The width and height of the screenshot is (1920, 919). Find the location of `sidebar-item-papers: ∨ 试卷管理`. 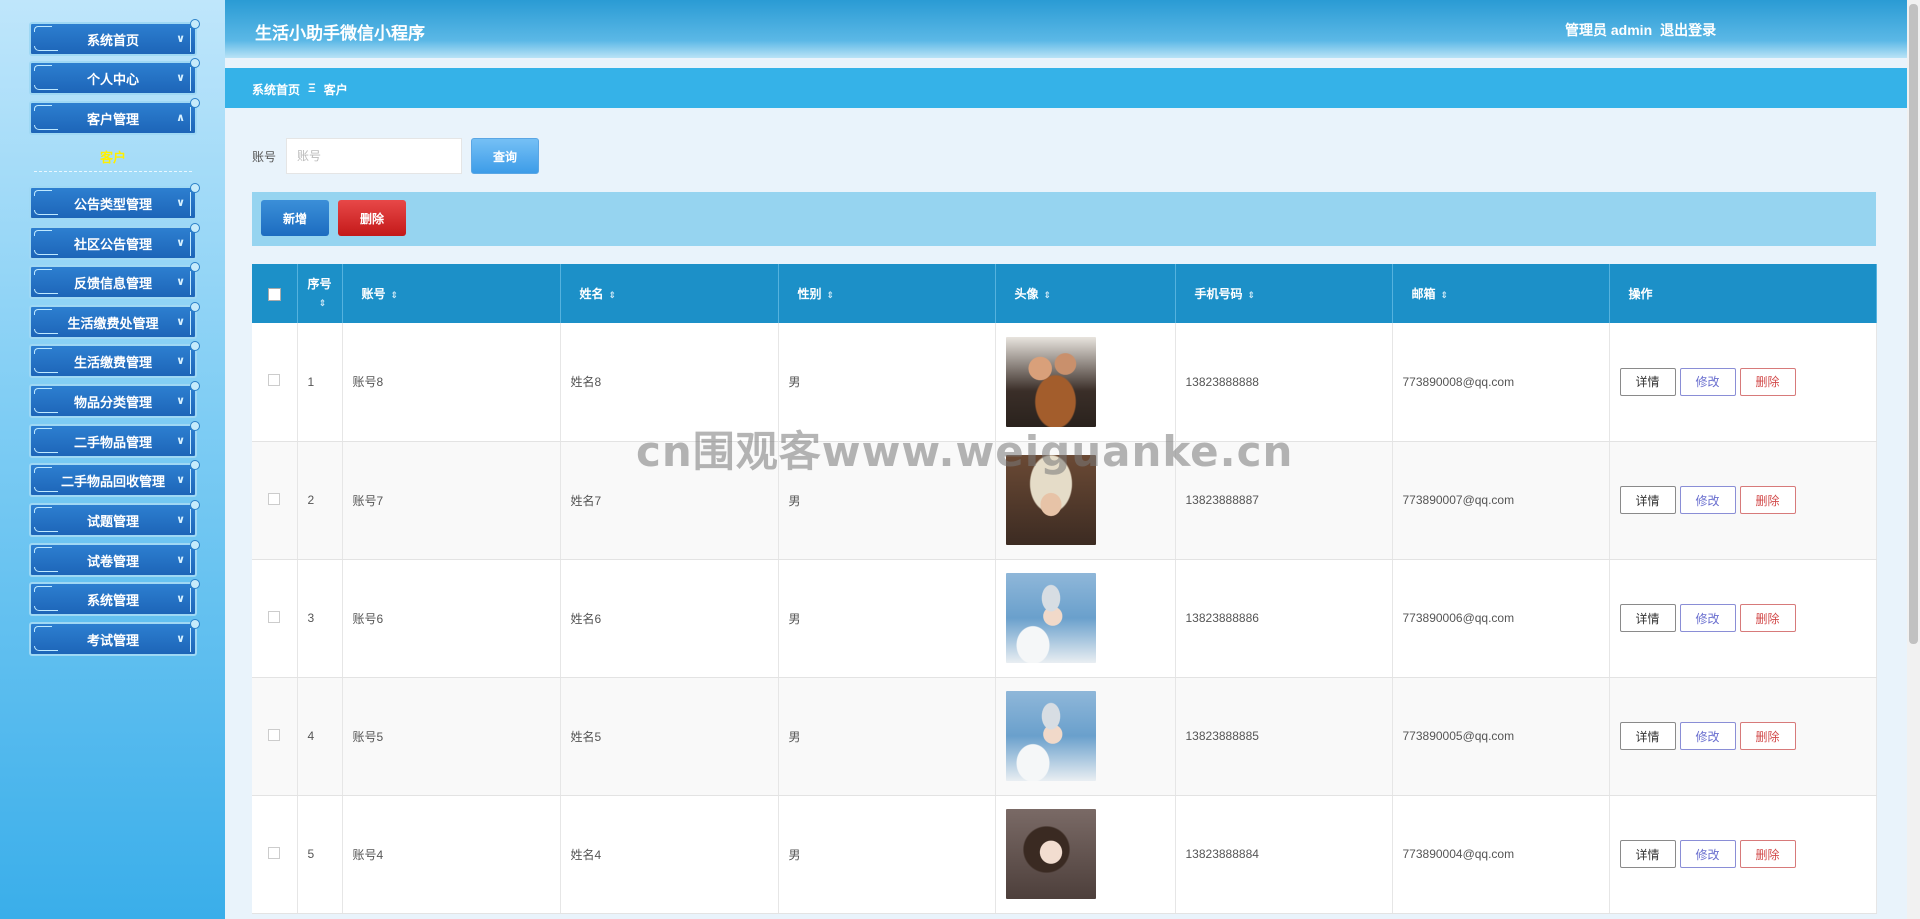

sidebar-item-papers: ∨ 试卷管理 is located at coordinates (114, 558).